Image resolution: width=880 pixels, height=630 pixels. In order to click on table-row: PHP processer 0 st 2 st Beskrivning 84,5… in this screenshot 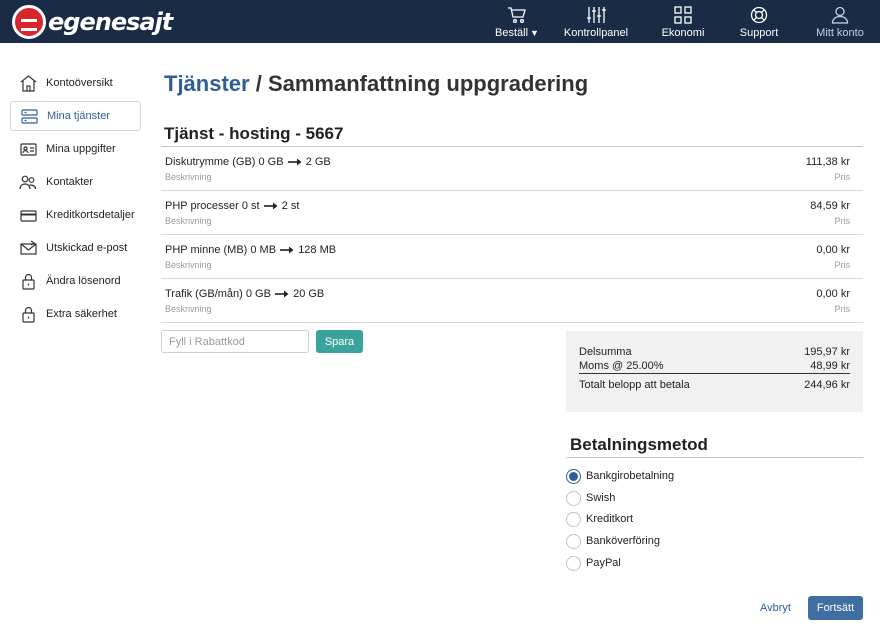, I will do `click(512, 213)`.